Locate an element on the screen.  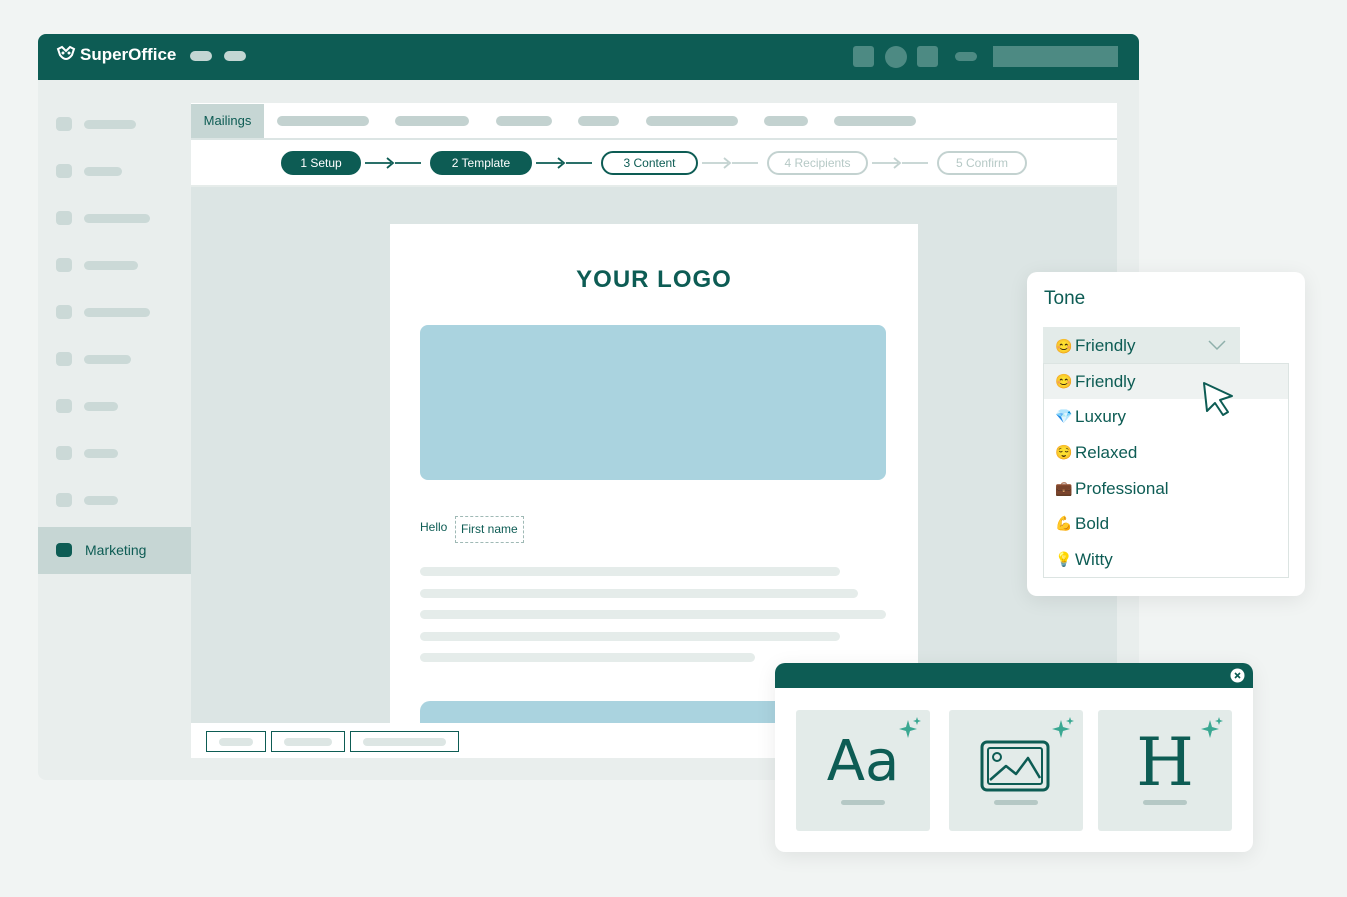
tone-select-value: 😊 Friendly is located at coordinates (1095, 346).